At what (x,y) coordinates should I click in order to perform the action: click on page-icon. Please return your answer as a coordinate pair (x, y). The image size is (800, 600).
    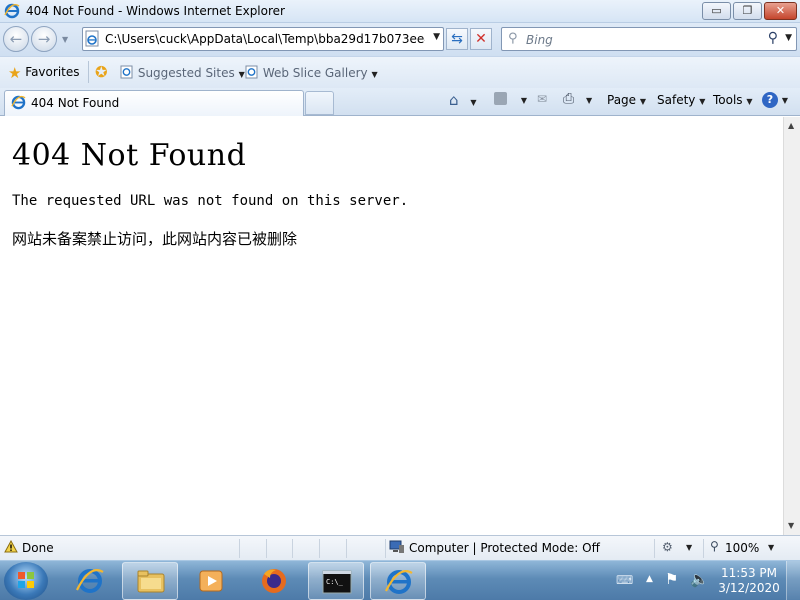
    Looking at the image, I should click on (93, 40).